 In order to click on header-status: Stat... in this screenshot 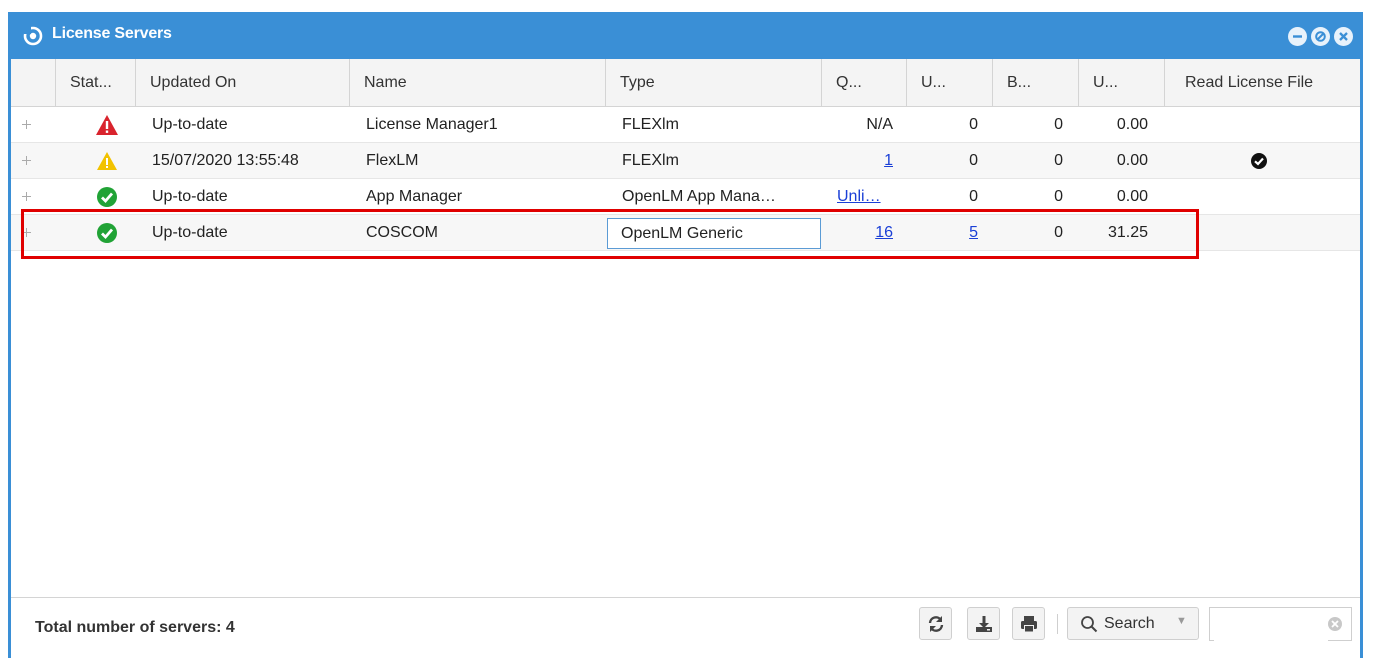, I will do `click(95, 82)`.